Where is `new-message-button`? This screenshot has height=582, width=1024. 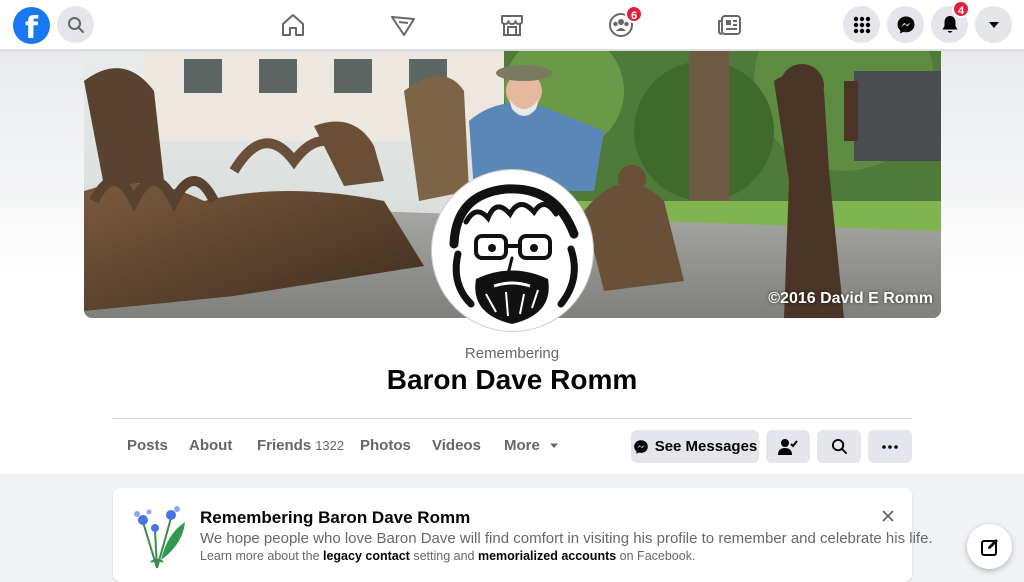
new-message-button is located at coordinates (989, 546).